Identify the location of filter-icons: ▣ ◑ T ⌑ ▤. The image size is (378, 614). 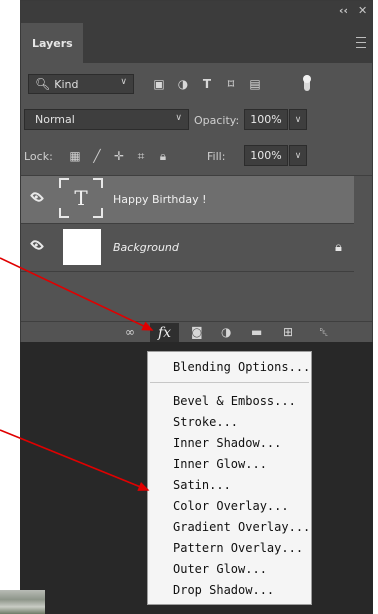
(207, 84).